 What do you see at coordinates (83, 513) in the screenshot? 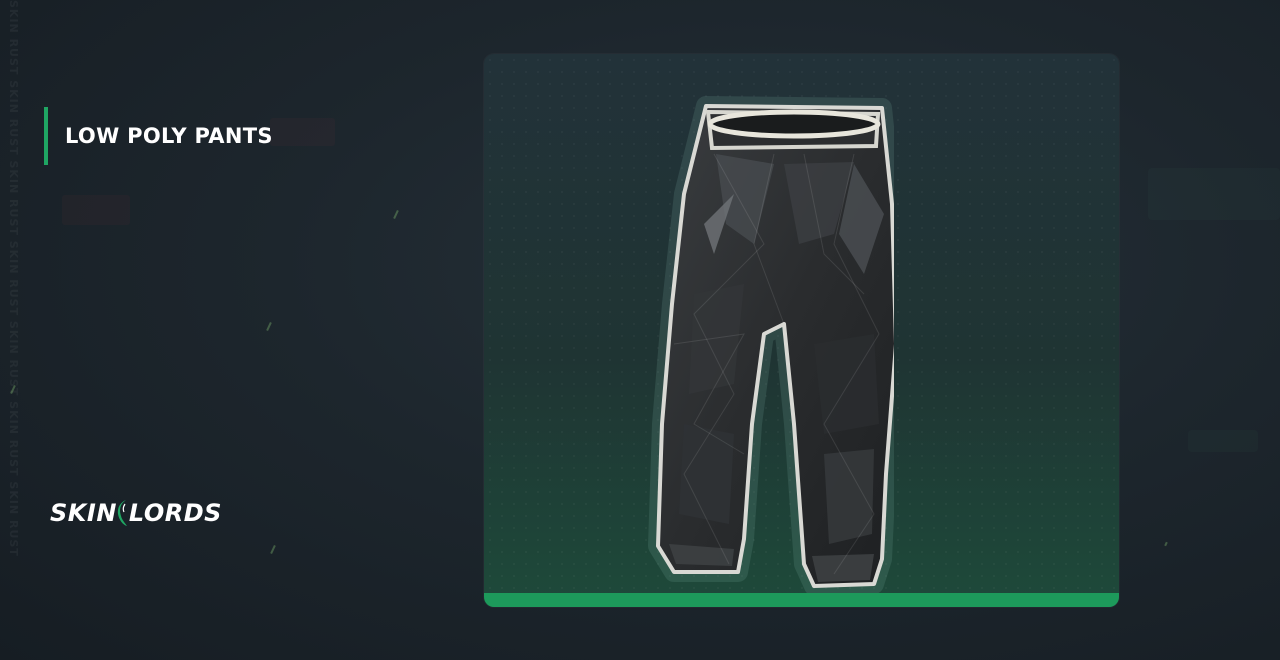
I see `logo-text-left: SKIN` at bounding box center [83, 513].